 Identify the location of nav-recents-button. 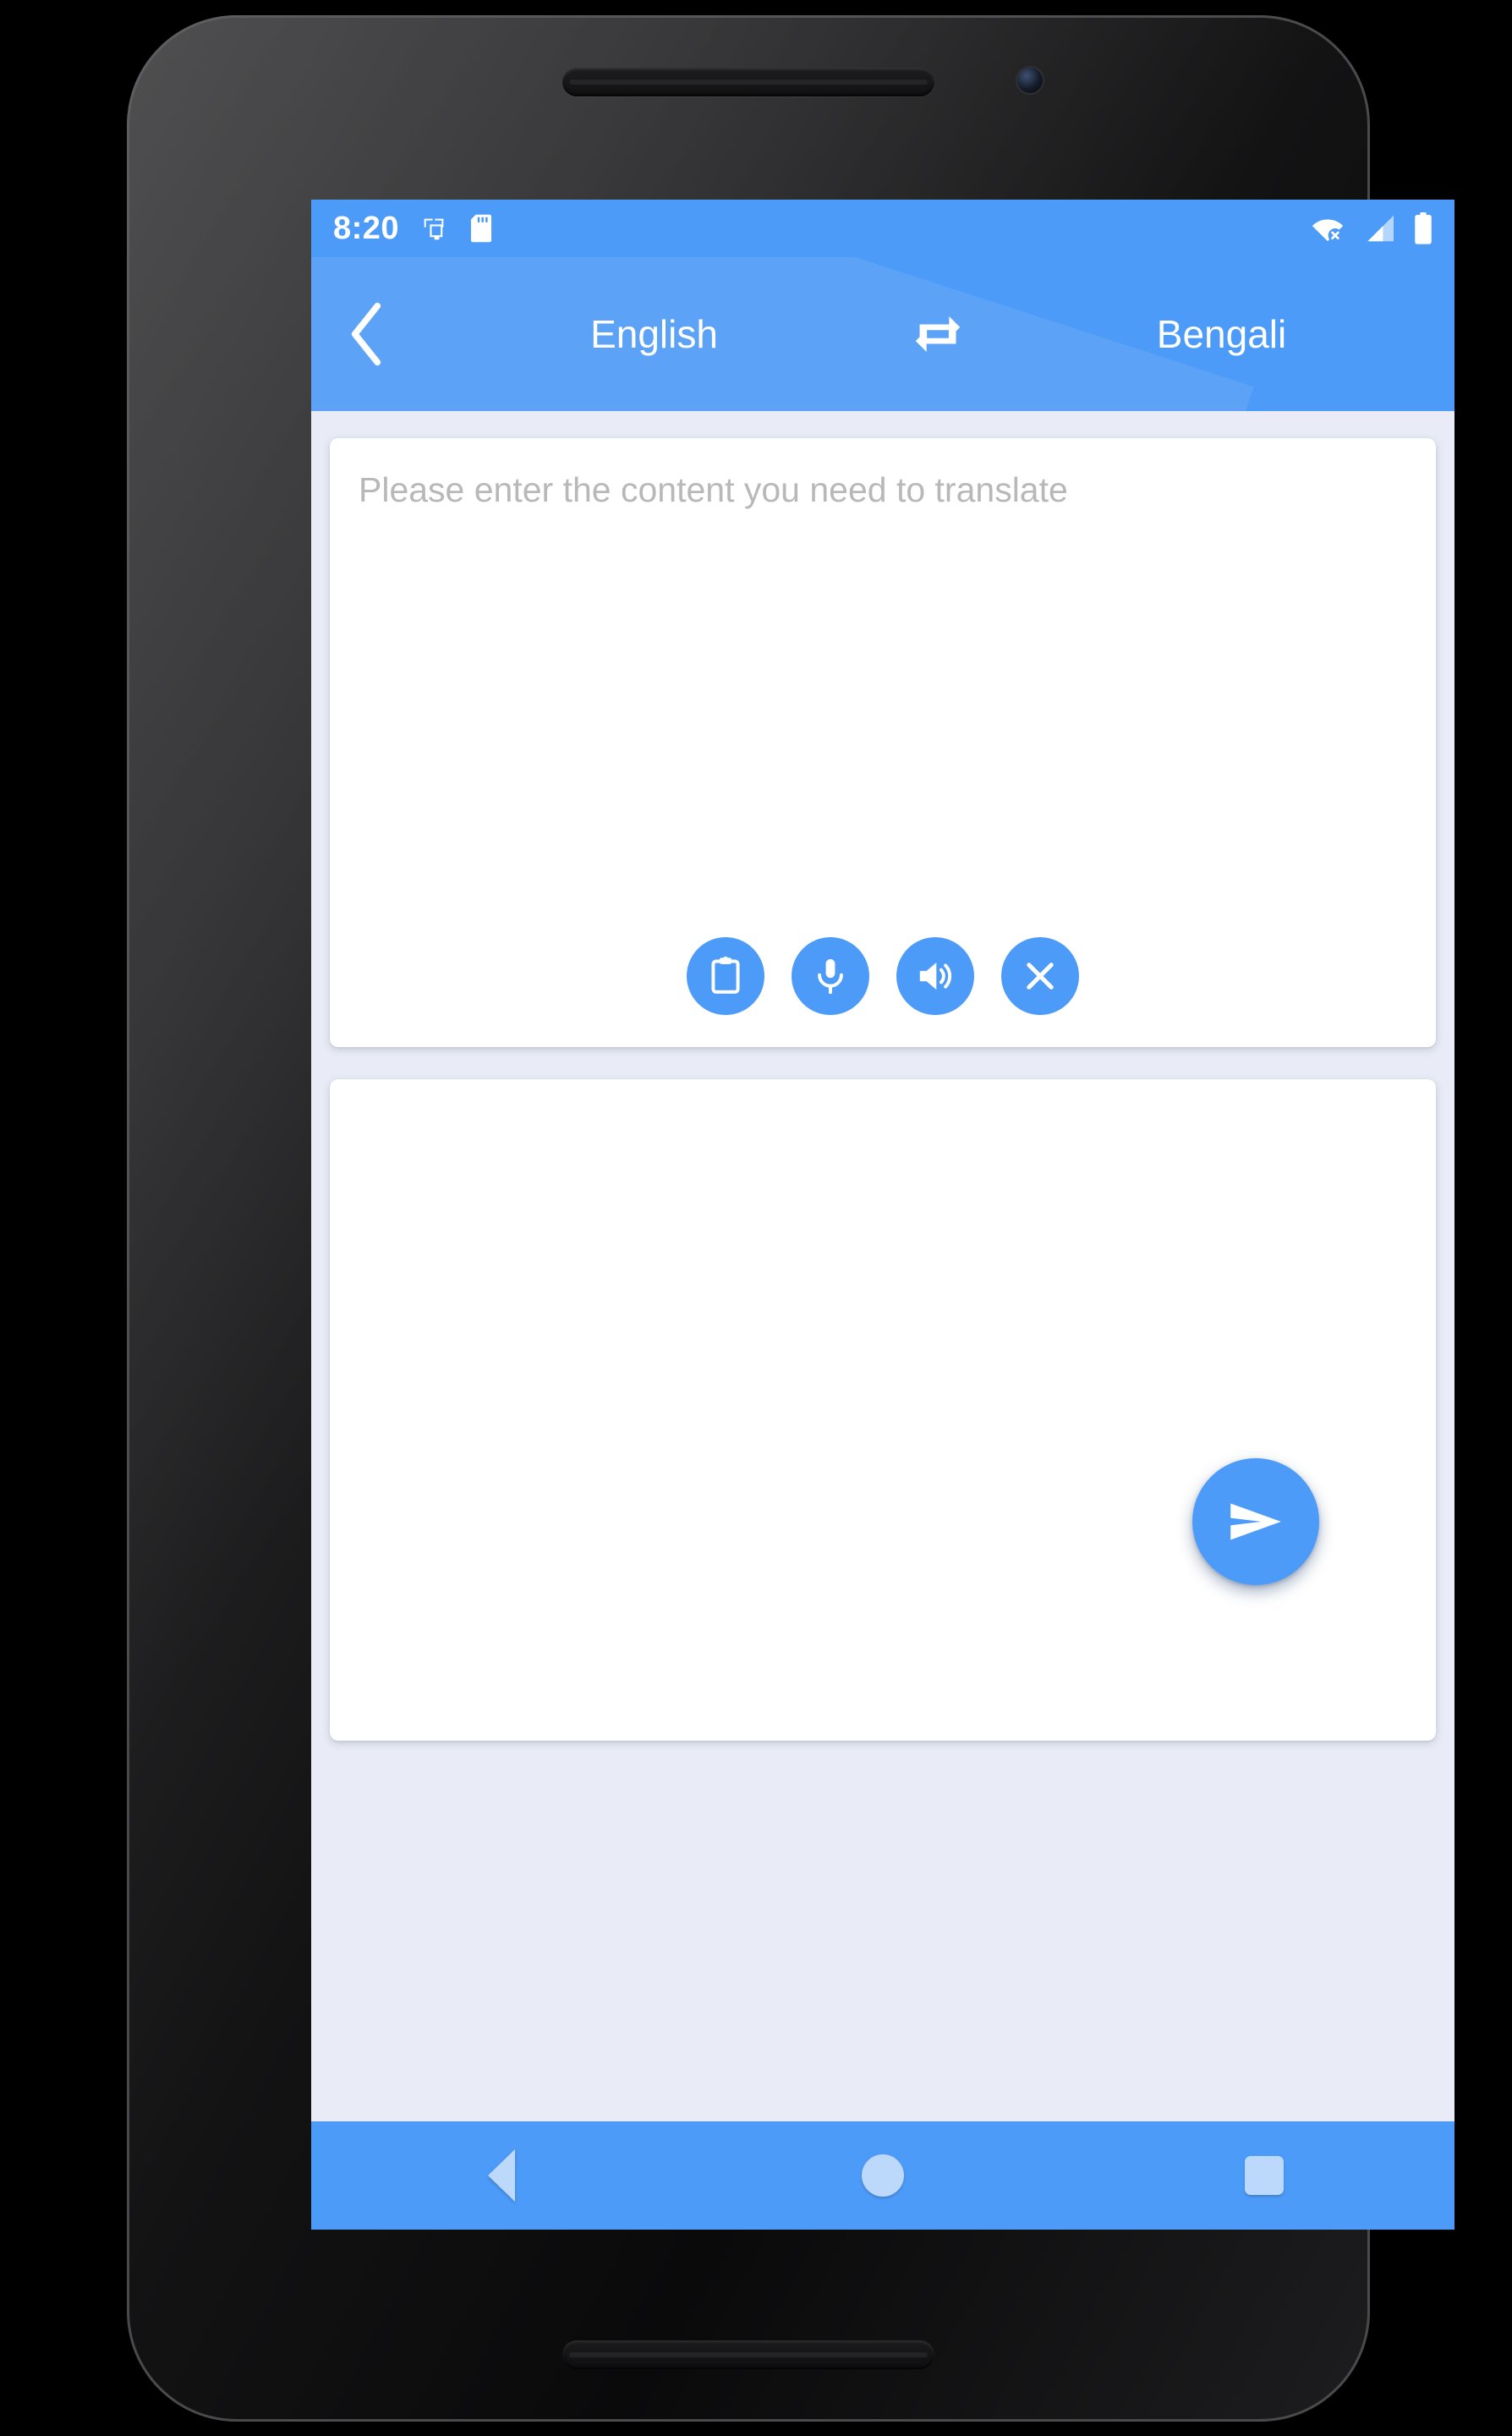
(1264, 2175).